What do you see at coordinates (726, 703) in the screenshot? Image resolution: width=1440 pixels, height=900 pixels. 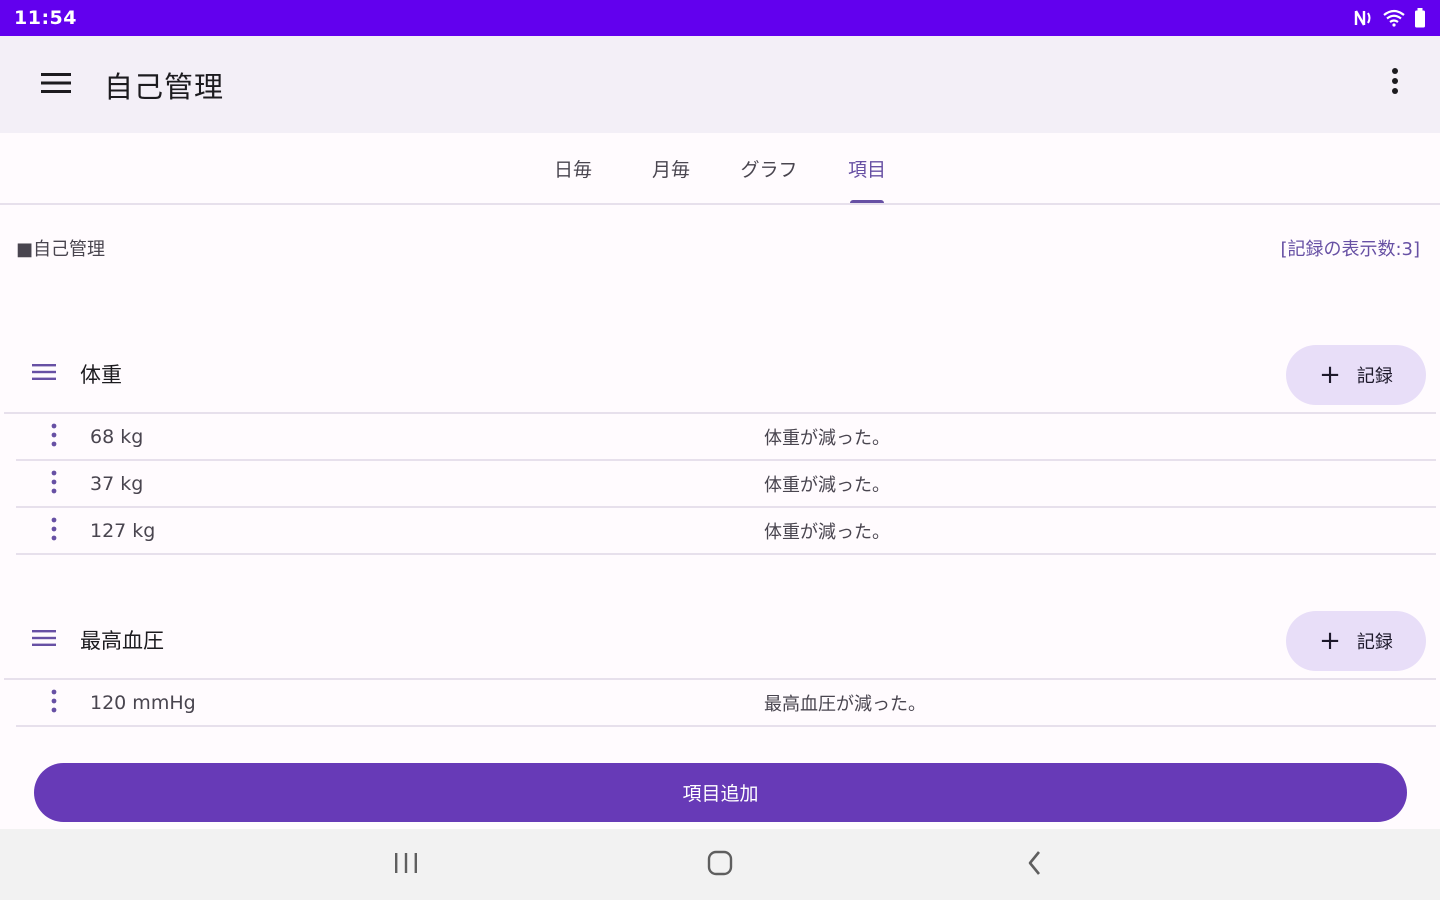 I see `record-row: 120 mmHg 最高血圧が減った。` at bounding box center [726, 703].